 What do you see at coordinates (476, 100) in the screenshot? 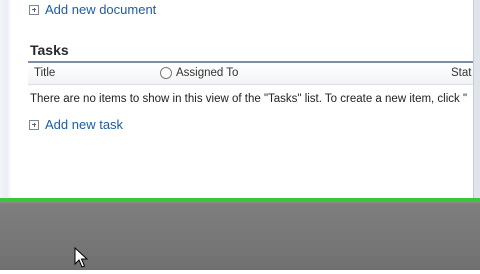
I see `vertical-scrollbar` at bounding box center [476, 100].